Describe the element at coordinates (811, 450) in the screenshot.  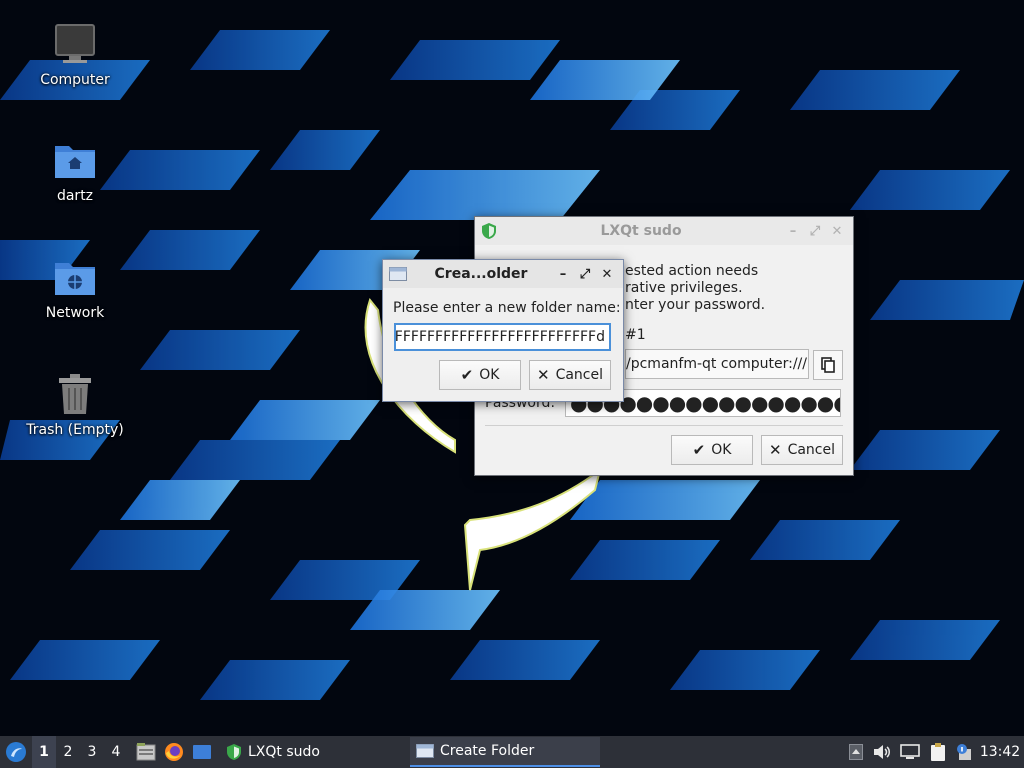
I see `sudo-cancel-label: Cancel` at that location.